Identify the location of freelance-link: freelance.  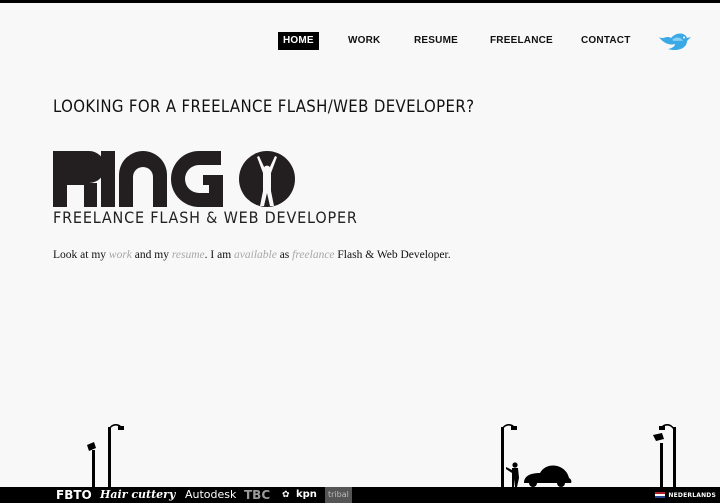
(313, 255).